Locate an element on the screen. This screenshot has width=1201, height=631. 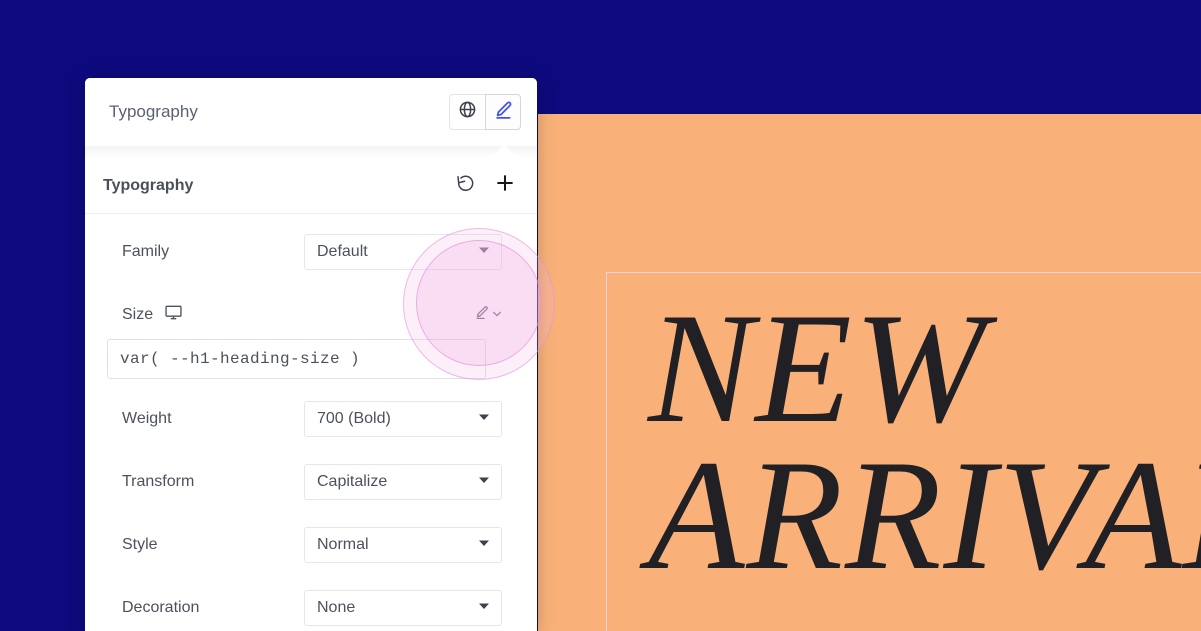
size-value-input: var( --h1-heading-size ) is located at coordinates (296, 359).